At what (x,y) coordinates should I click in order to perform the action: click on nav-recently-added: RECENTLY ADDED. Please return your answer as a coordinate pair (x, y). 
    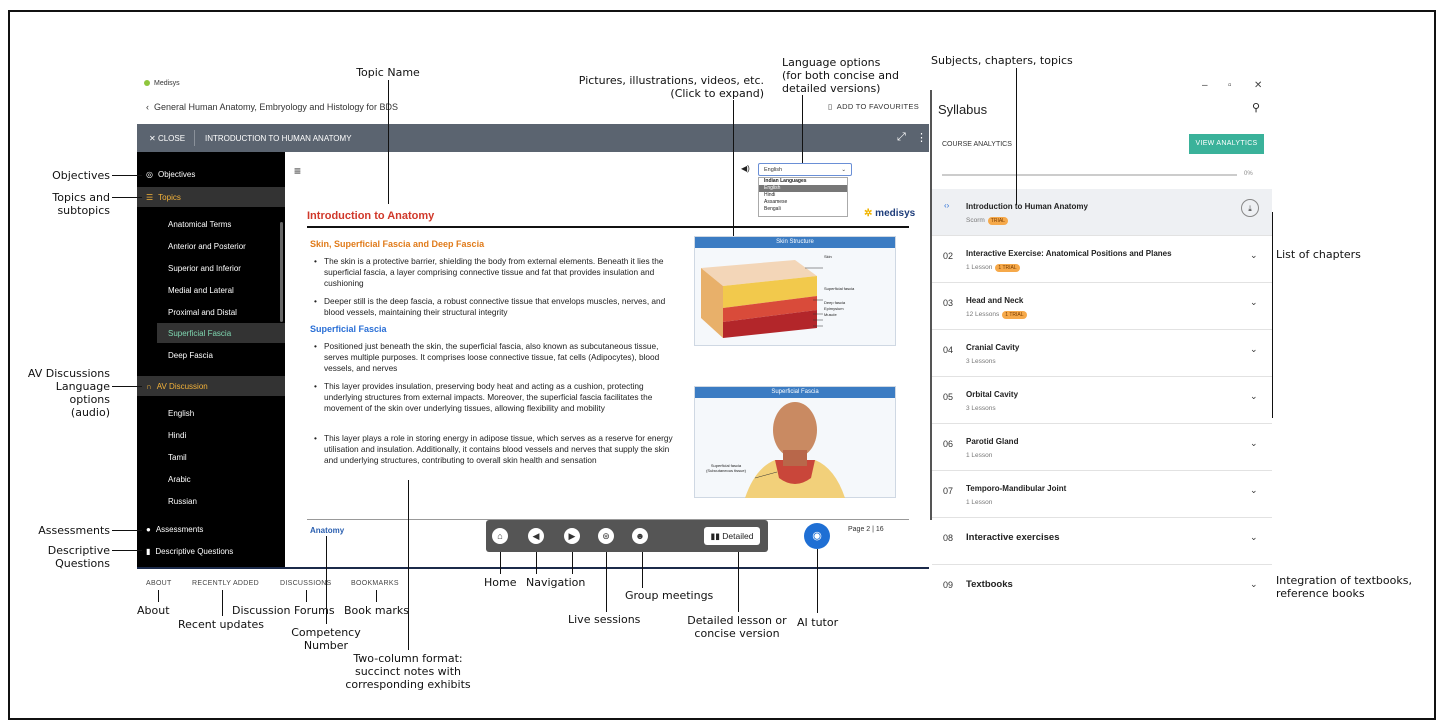
    Looking at the image, I should click on (225, 583).